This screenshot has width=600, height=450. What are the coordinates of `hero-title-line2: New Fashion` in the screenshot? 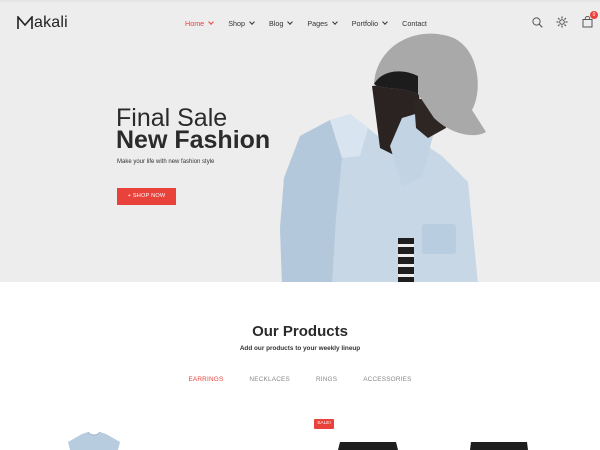 It's located at (193, 140).